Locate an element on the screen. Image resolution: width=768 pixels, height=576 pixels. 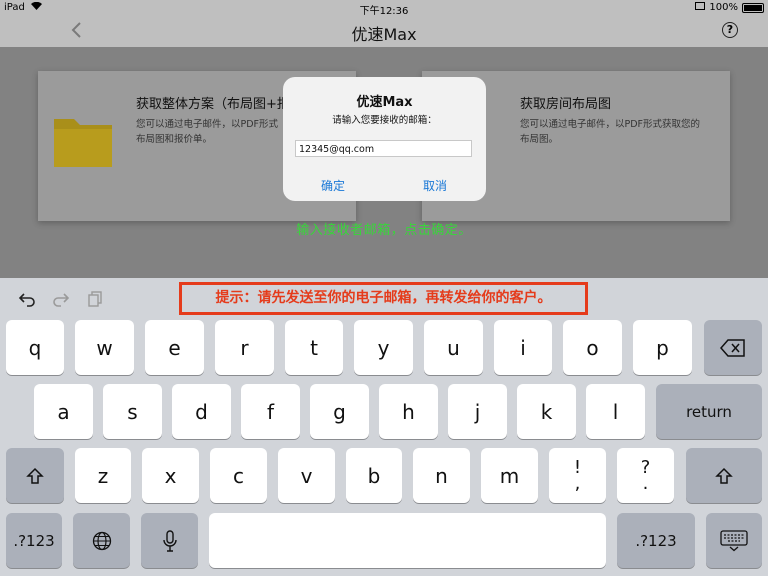
key-bottom-glyph: . is located at coordinates (645, 483).